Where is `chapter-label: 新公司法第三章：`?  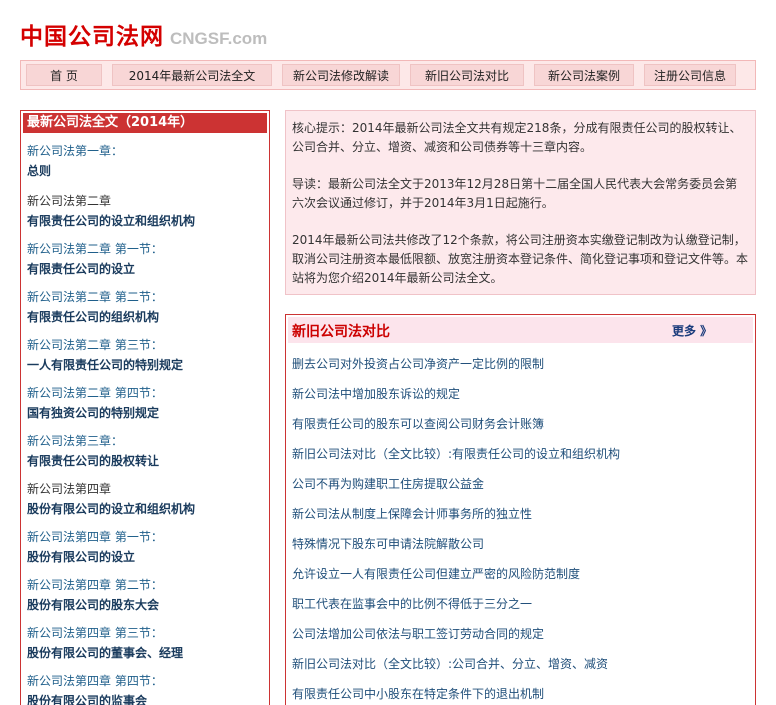 chapter-label: 新公司法第三章： is located at coordinates (148, 441).